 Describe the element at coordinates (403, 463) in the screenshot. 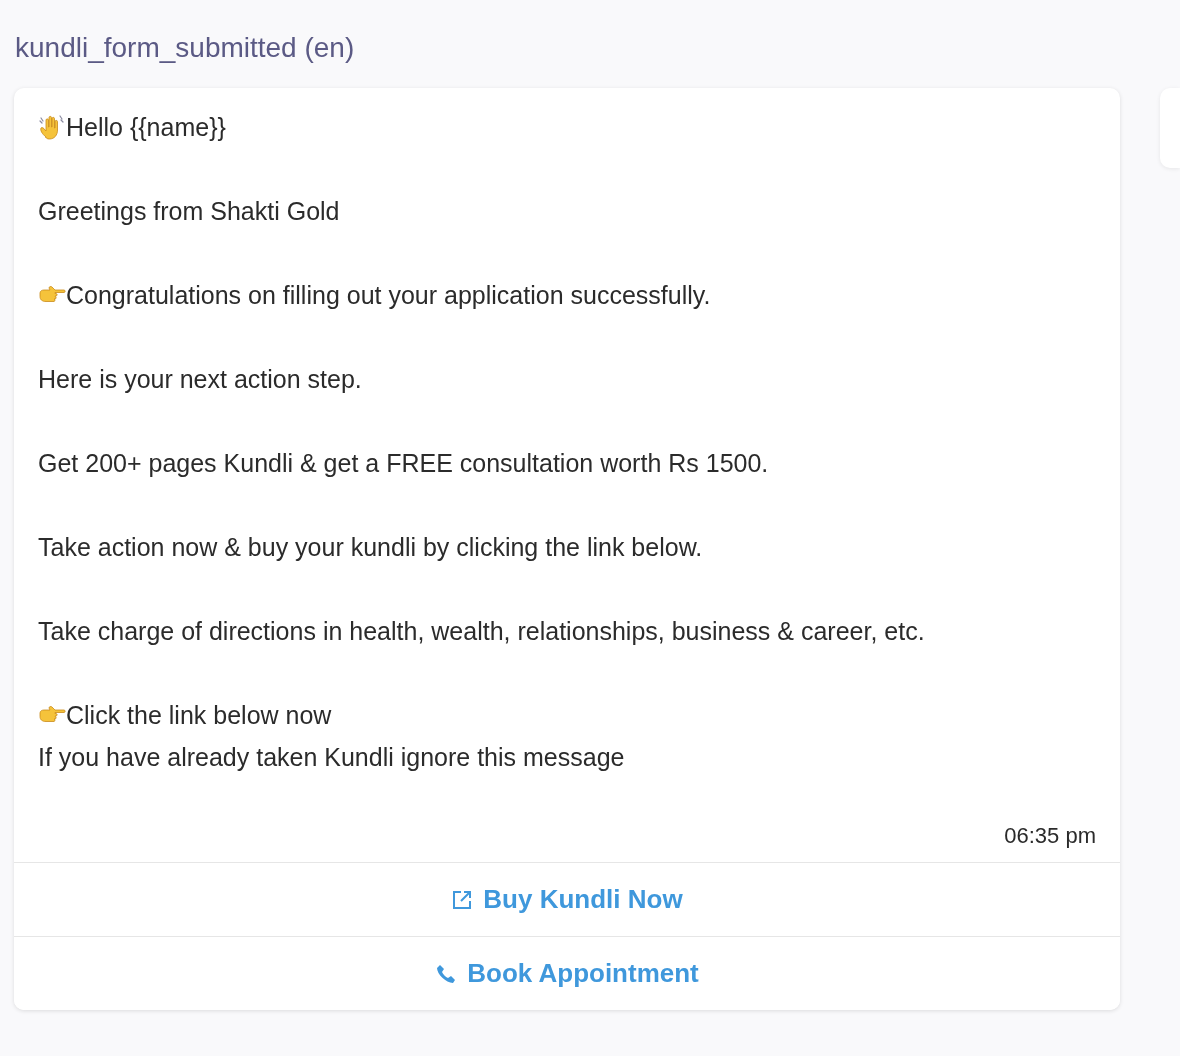

I see `message-text: Get 200+ pages Kundli & get a FREE consultation worth Rs 1500.` at that location.